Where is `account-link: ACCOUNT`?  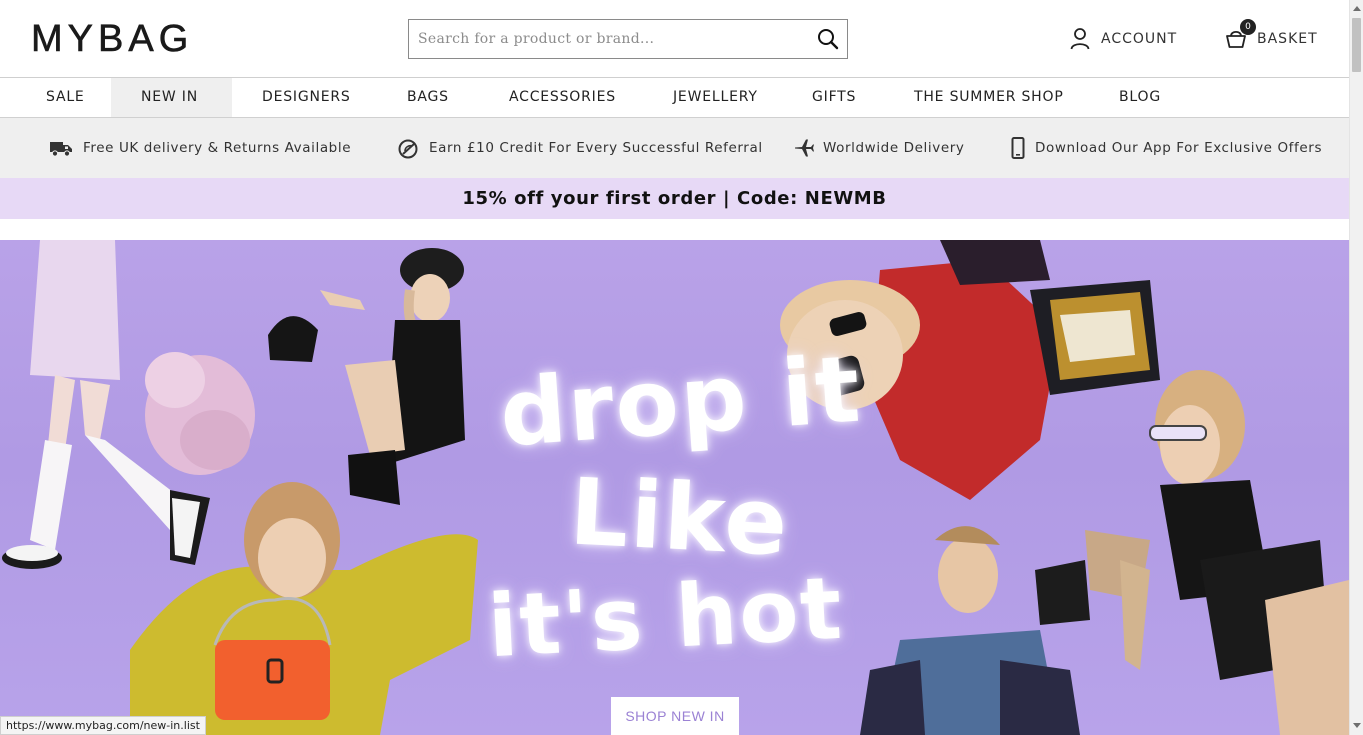
account-link: ACCOUNT is located at coordinates (1123, 39).